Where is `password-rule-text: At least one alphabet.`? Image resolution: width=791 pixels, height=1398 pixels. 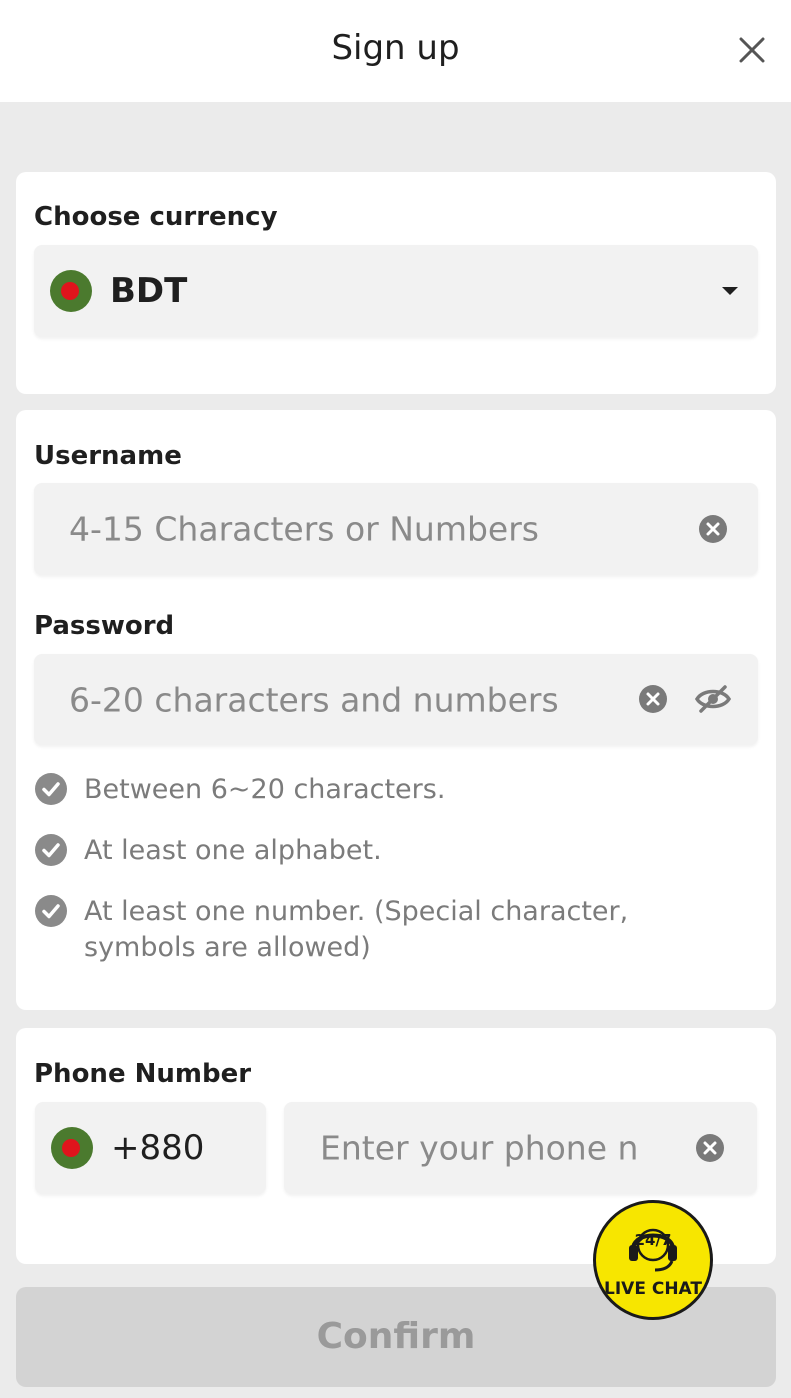 password-rule-text: At least one alphabet. is located at coordinates (233, 850).